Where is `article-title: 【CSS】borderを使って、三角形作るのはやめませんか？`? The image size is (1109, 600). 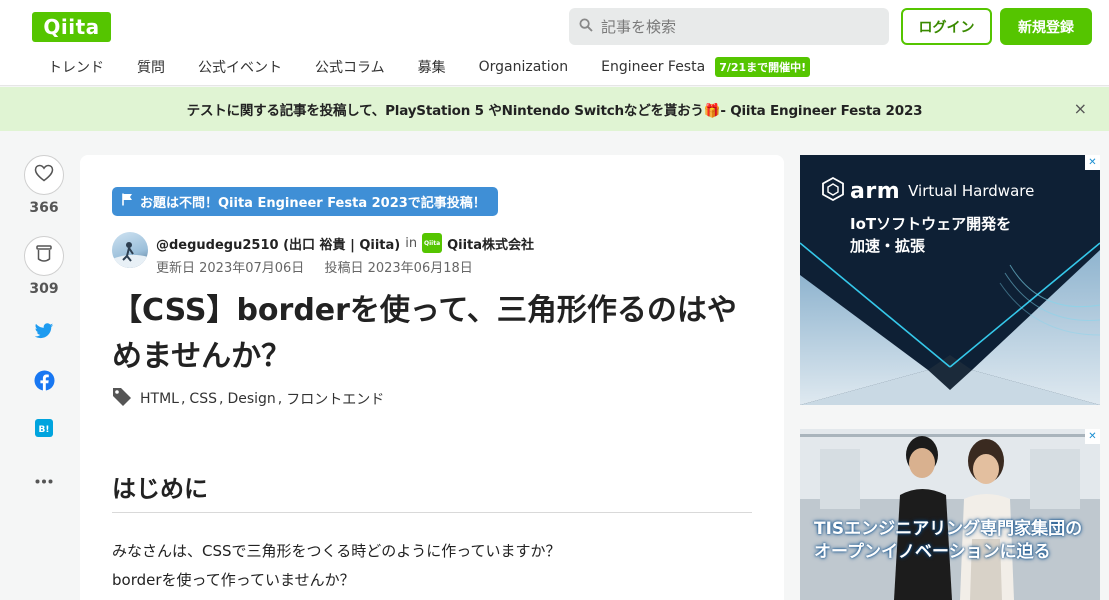
article-title: 【CSS】borderを使って、三角形作るのはやめませんか？ is located at coordinates (424, 333).